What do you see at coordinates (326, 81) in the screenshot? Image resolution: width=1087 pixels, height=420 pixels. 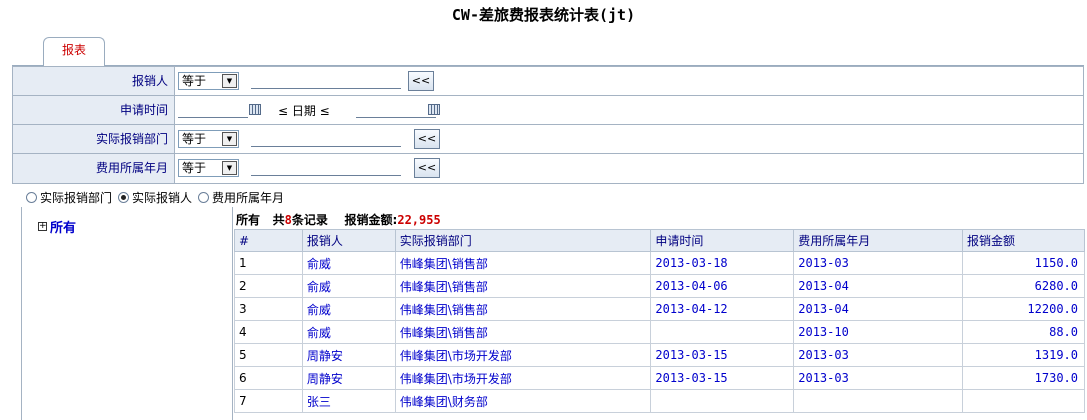 I see `reporter-input` at bounding box center [326, 81].